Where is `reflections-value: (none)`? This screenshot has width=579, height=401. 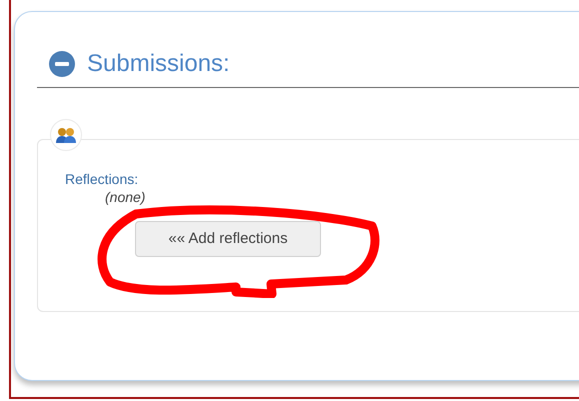 reflections-value: (none) is located at coordinates (125, 197).